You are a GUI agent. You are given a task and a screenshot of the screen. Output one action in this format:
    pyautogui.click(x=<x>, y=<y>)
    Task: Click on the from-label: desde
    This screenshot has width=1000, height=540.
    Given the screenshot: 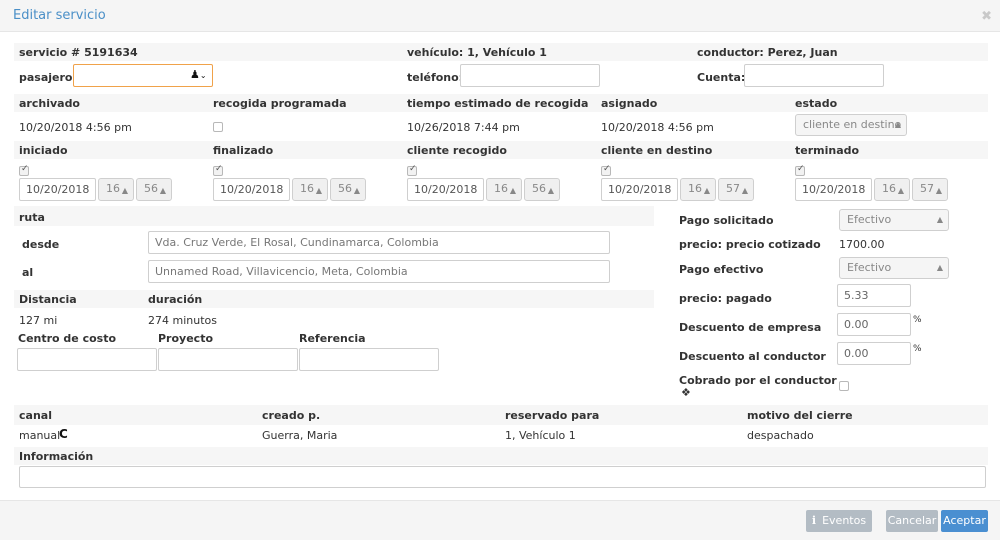 What is the action you would take?
    pyautogui.click(x=41, y=244)
    